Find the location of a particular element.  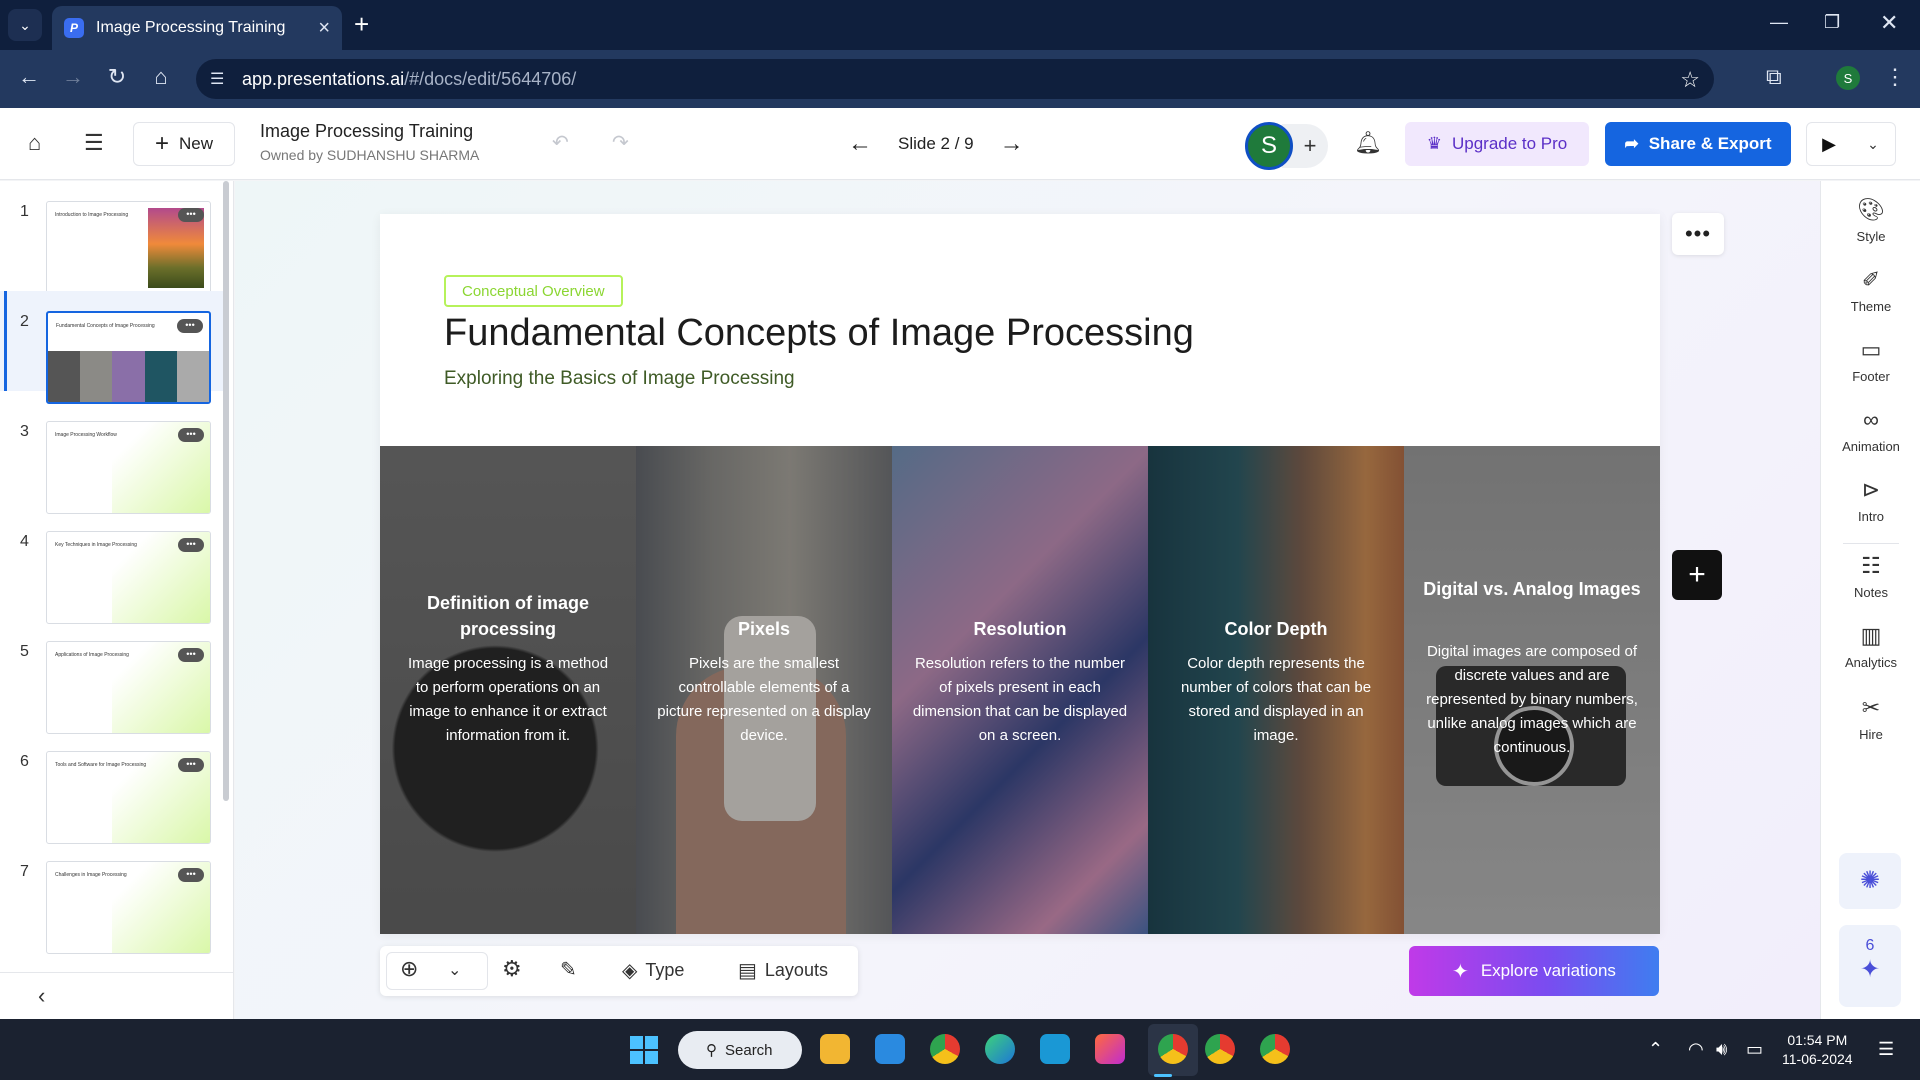

panel-title: Color Depth is located at coordinates (1276, 629).